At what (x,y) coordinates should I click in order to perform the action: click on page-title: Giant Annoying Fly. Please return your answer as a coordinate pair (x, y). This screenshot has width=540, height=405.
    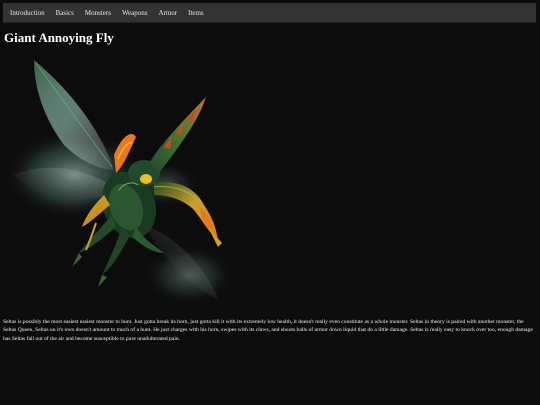
    Looking at the image, I should click on (59, 37).